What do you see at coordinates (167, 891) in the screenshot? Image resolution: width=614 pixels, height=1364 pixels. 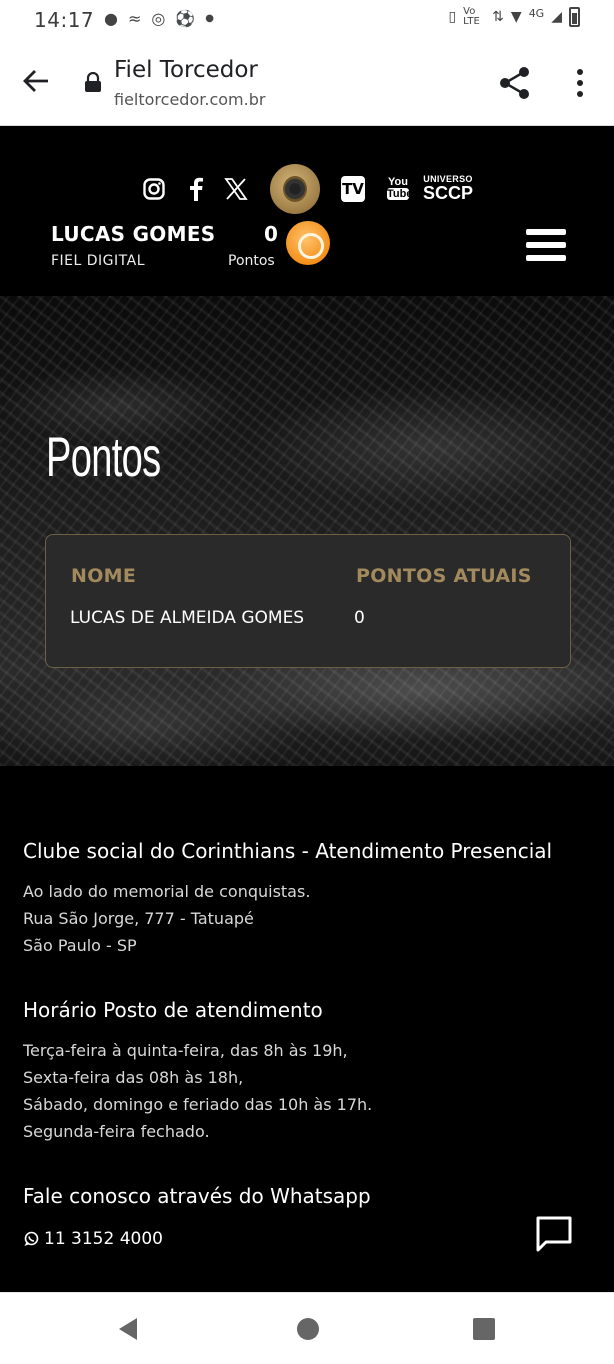 I see `club-line: Ao lado do memorial de conquistas.` at bounding box center [167, 891].